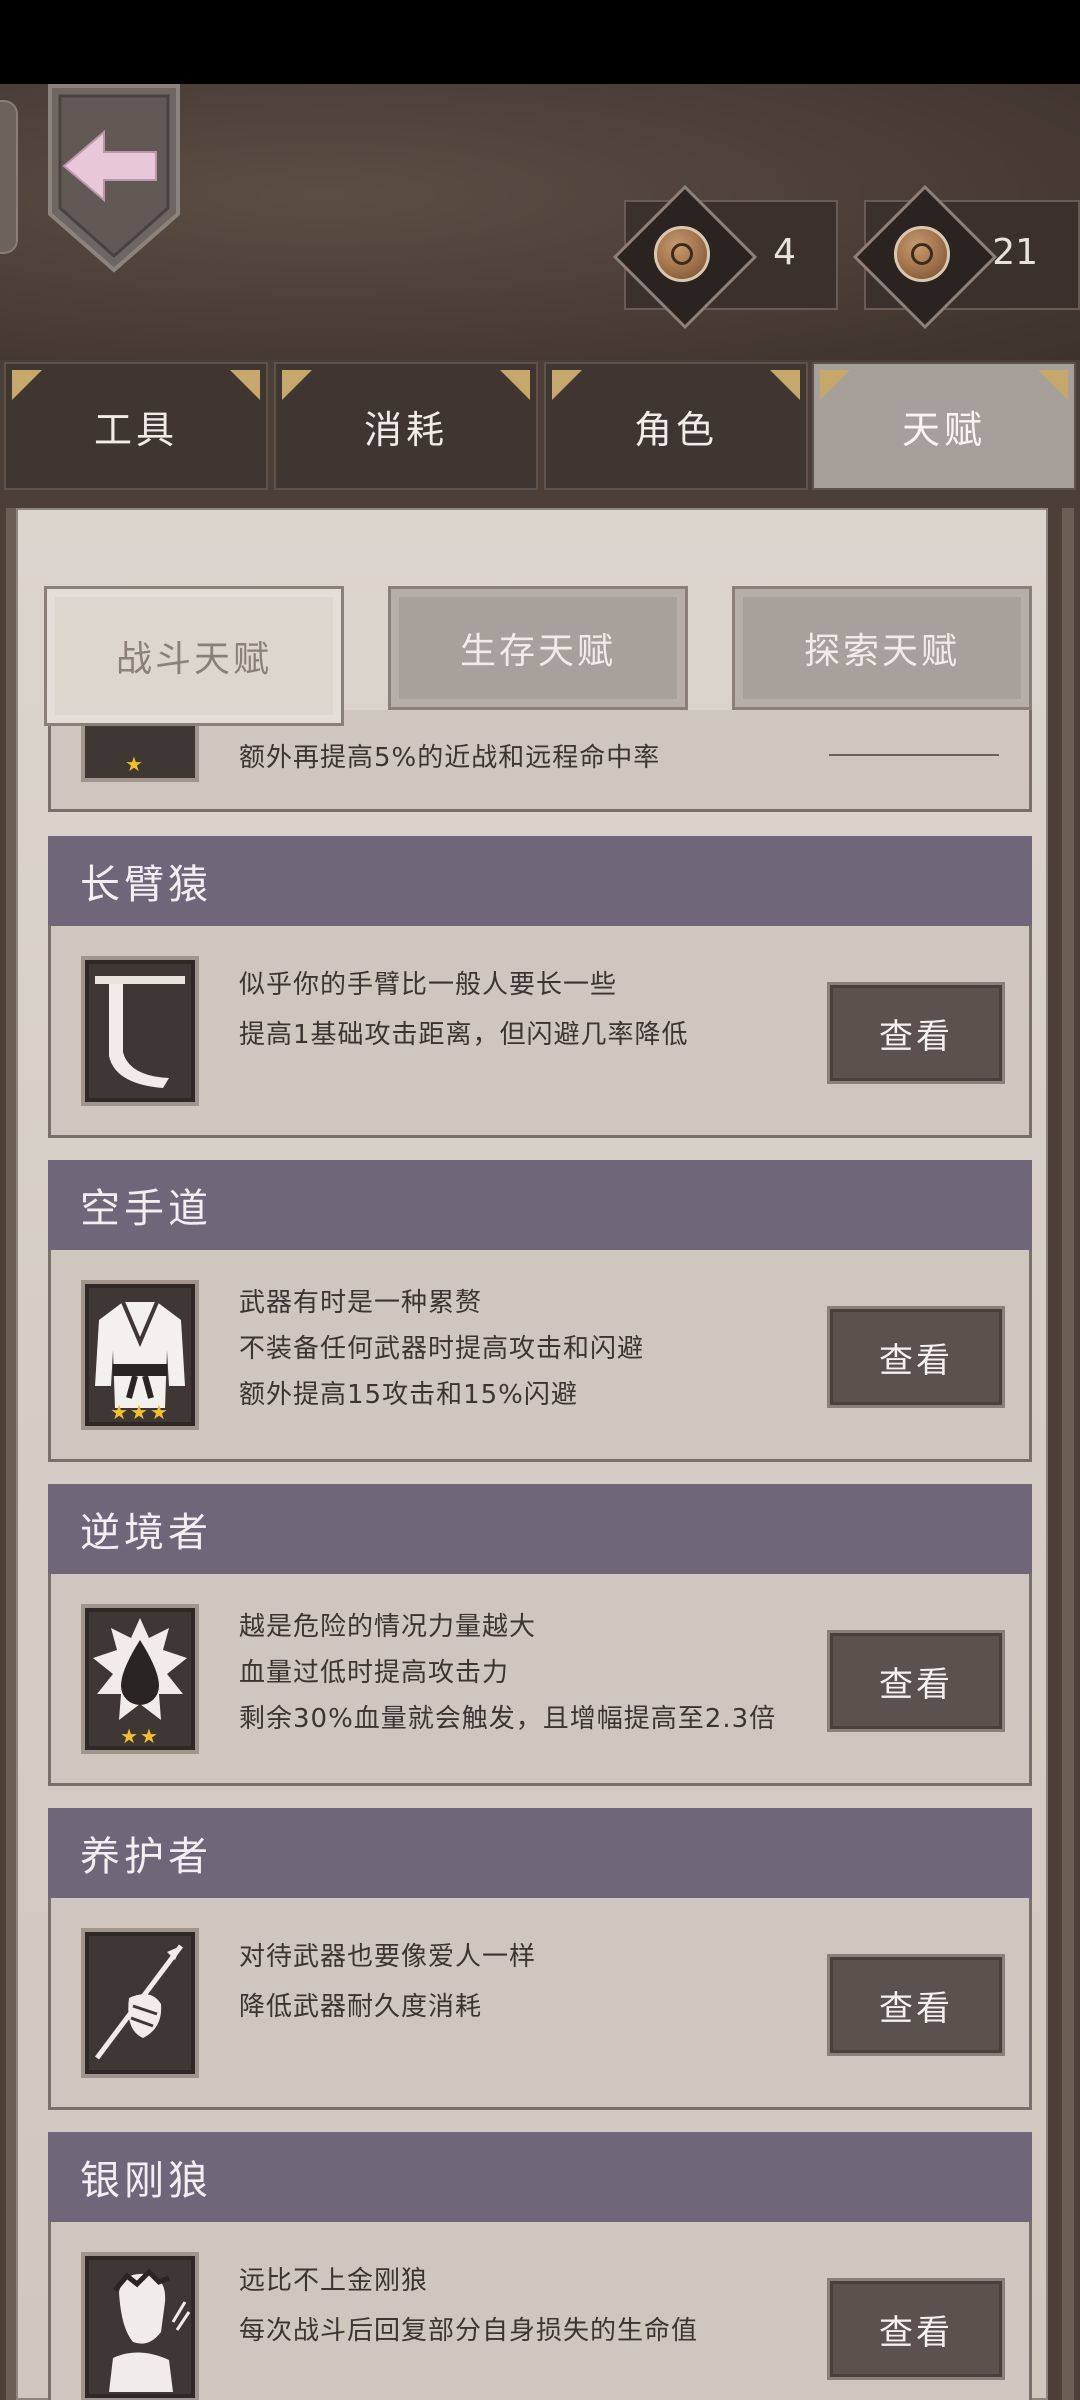  I want to click on back-button, so click(114, 179).